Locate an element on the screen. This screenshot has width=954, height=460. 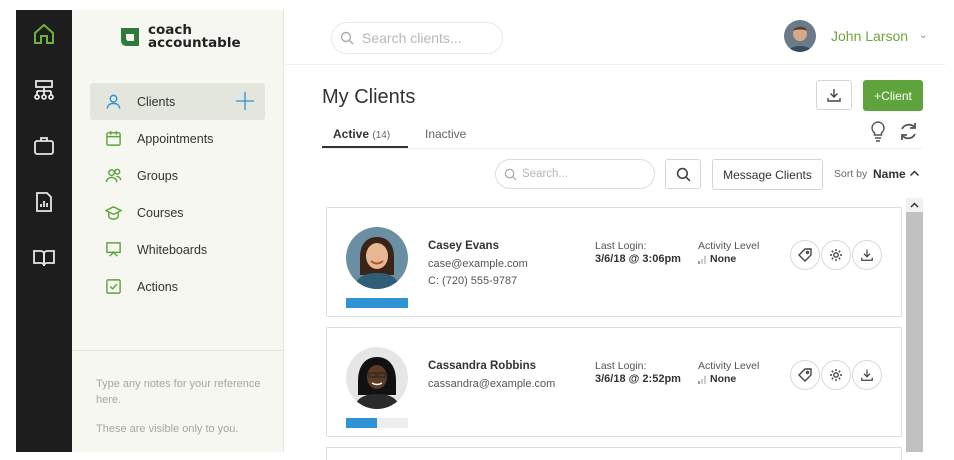
client-name: Cassandra Robbins is located at coordinates (482, 366).